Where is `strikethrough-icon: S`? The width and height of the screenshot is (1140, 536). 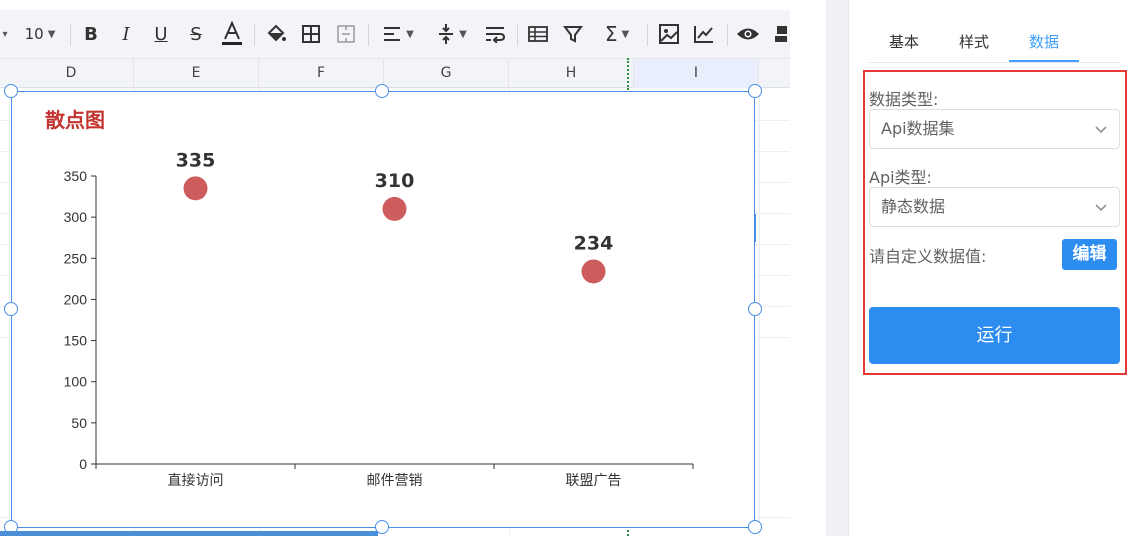 strikethrough-icon: S is located at coordinates (196, 34).